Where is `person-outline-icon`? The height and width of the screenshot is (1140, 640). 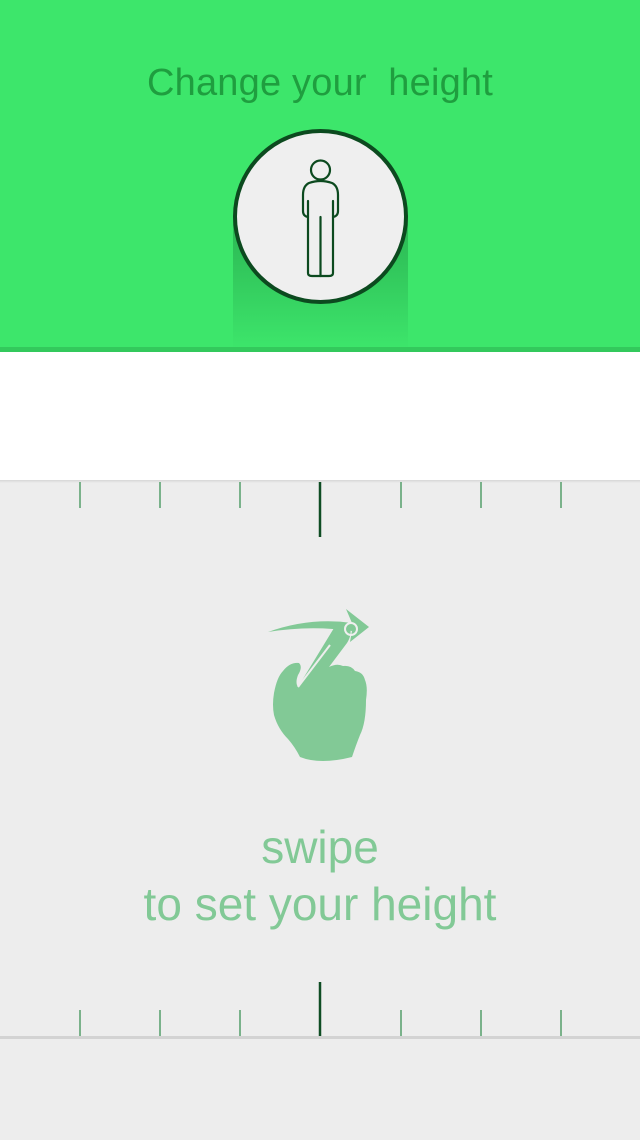 person-outline-icon is located at coordinates (320, 218).